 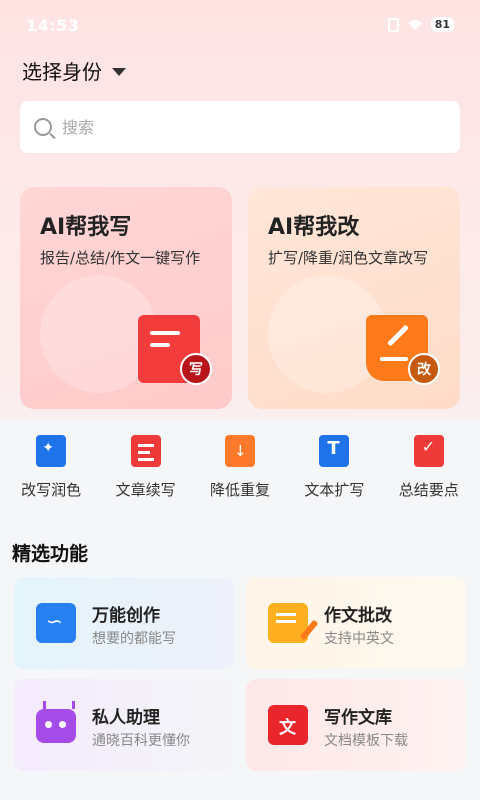 What do you see at coordinates (334, 490) in the screenshot?
I see `tool-label: 文本扩写` at bounding box center [334, 490].